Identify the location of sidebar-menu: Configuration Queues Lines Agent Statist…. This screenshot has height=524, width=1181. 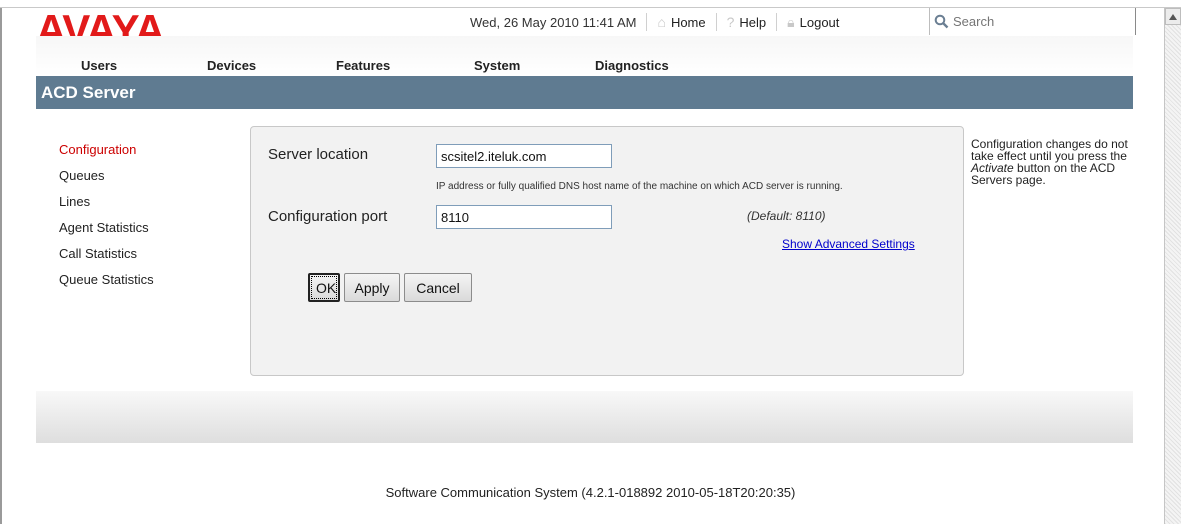
(106, 220).